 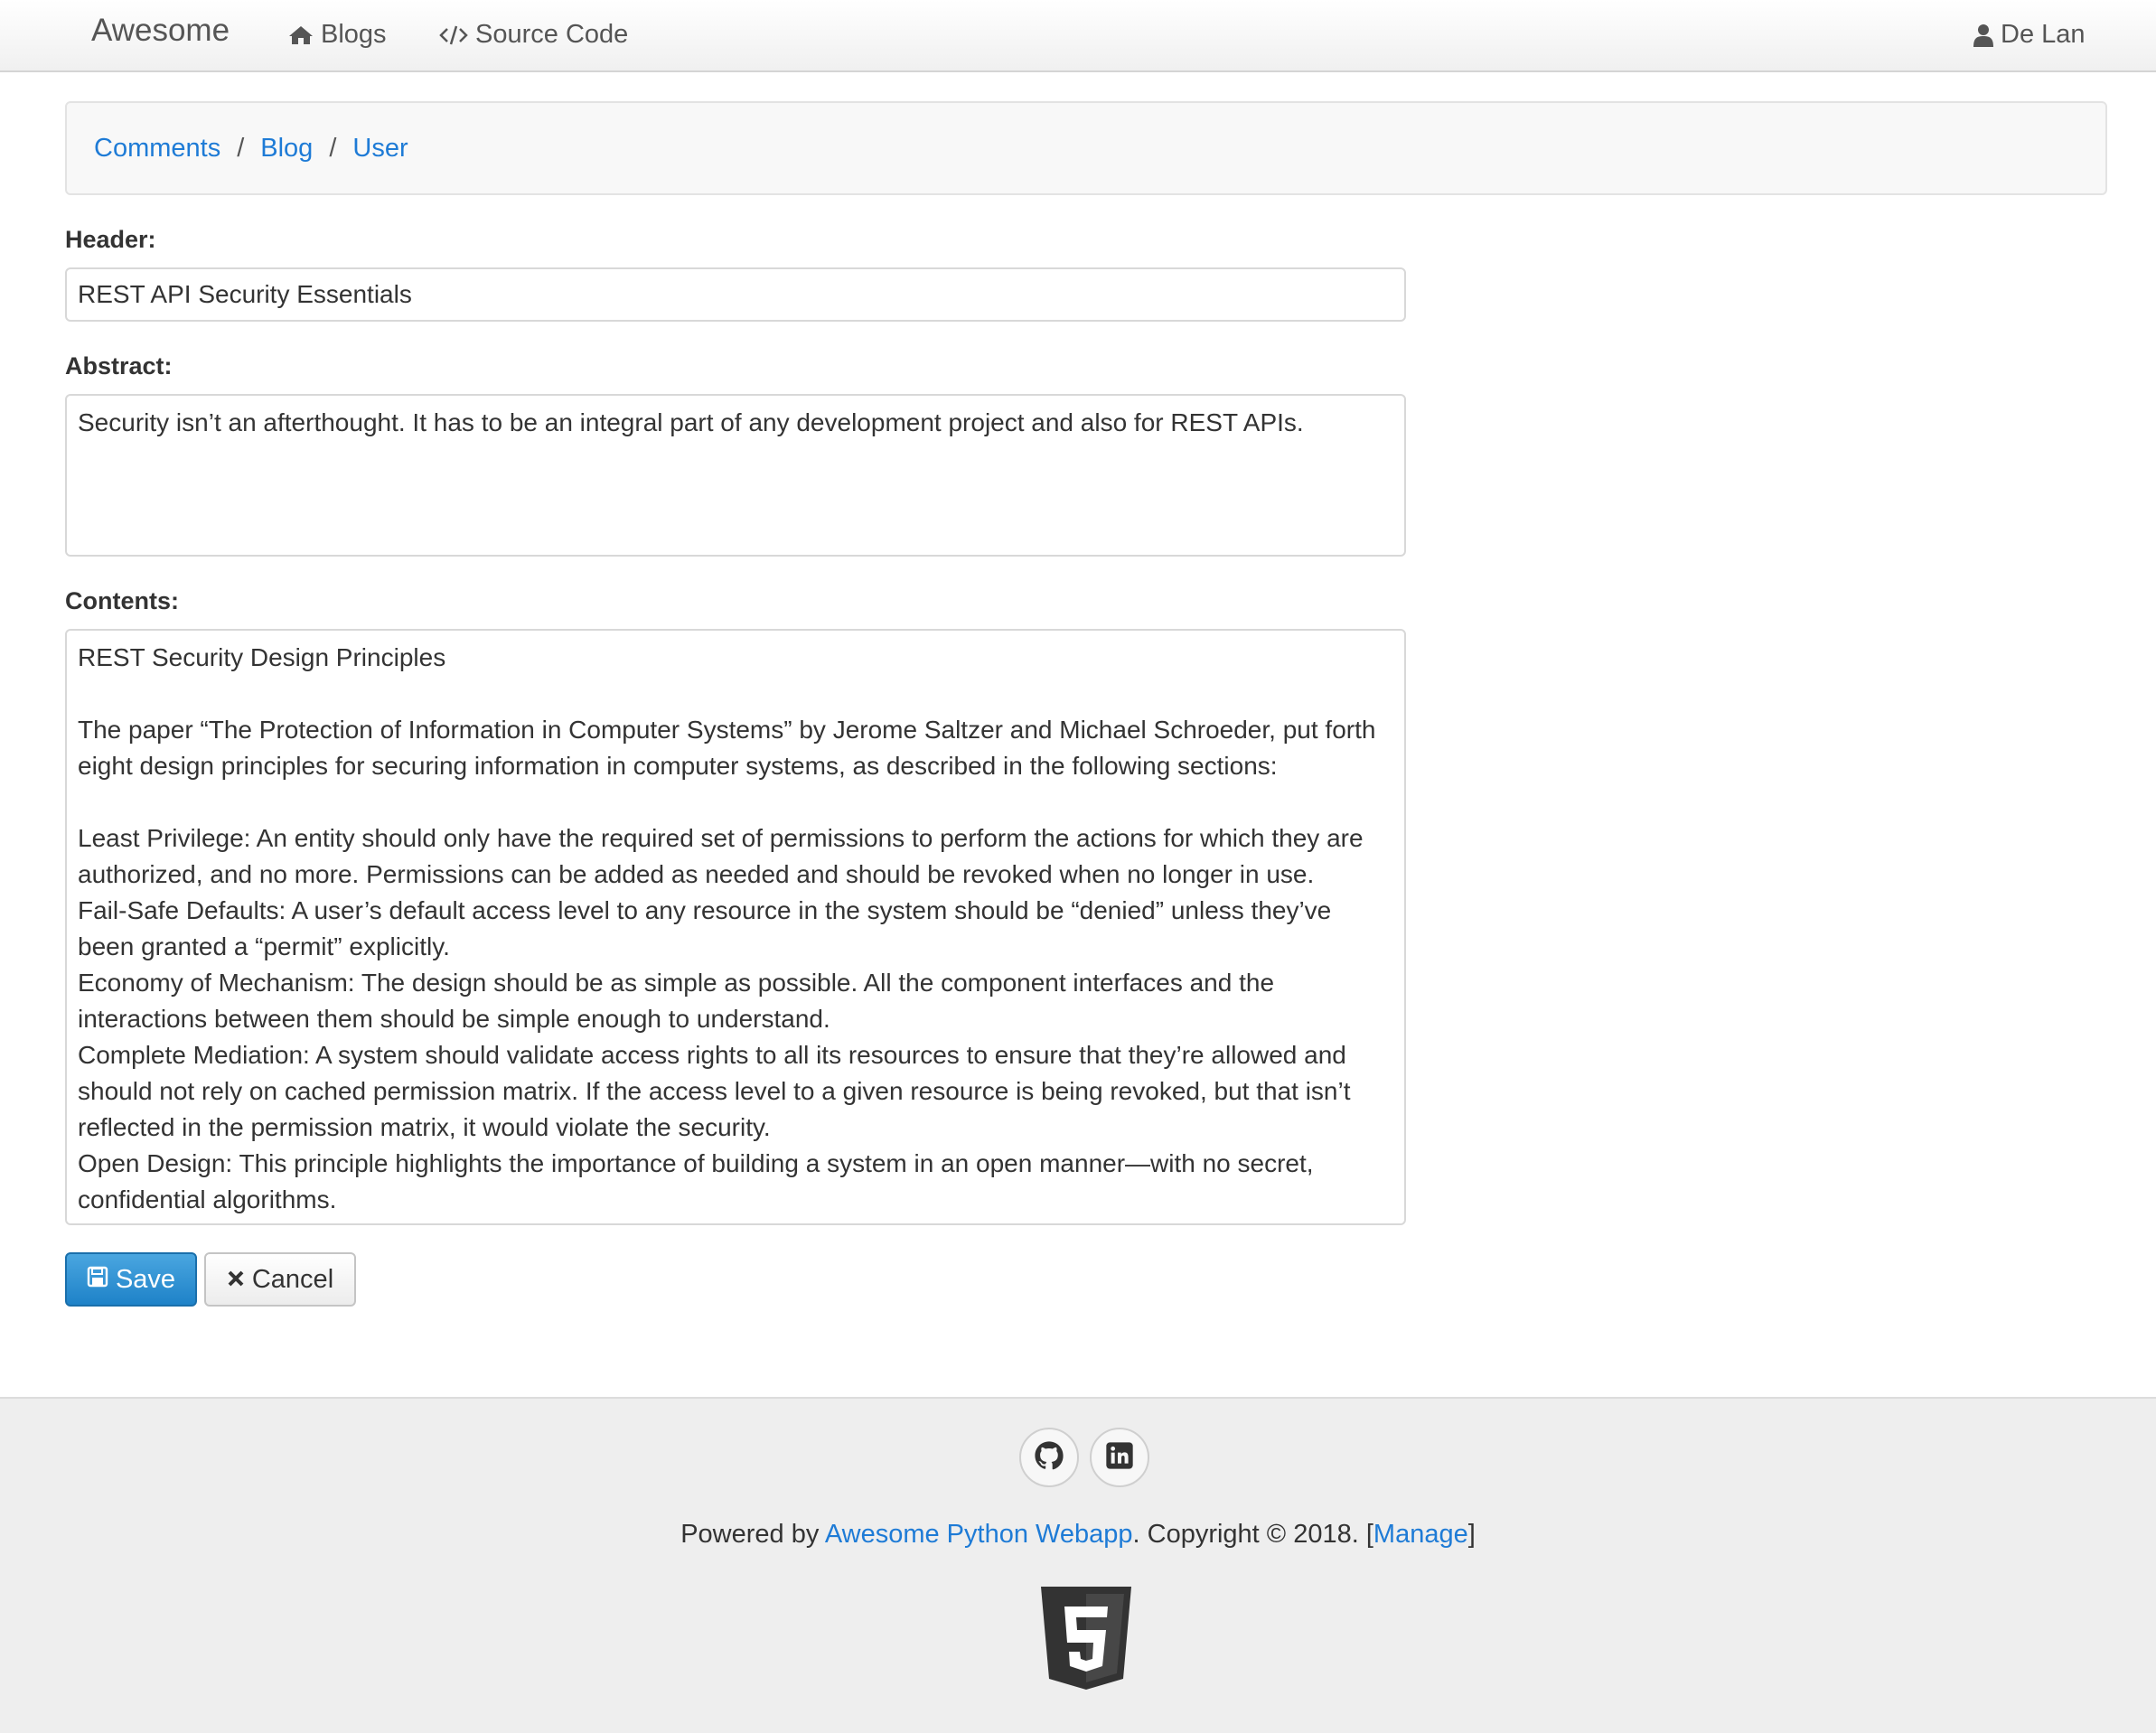 What do you see at coordinates (1252, 1534) in the screenshot?
I see `copyright-text: . Copyright © 2018. [` at bounding box center [1252, 1534].